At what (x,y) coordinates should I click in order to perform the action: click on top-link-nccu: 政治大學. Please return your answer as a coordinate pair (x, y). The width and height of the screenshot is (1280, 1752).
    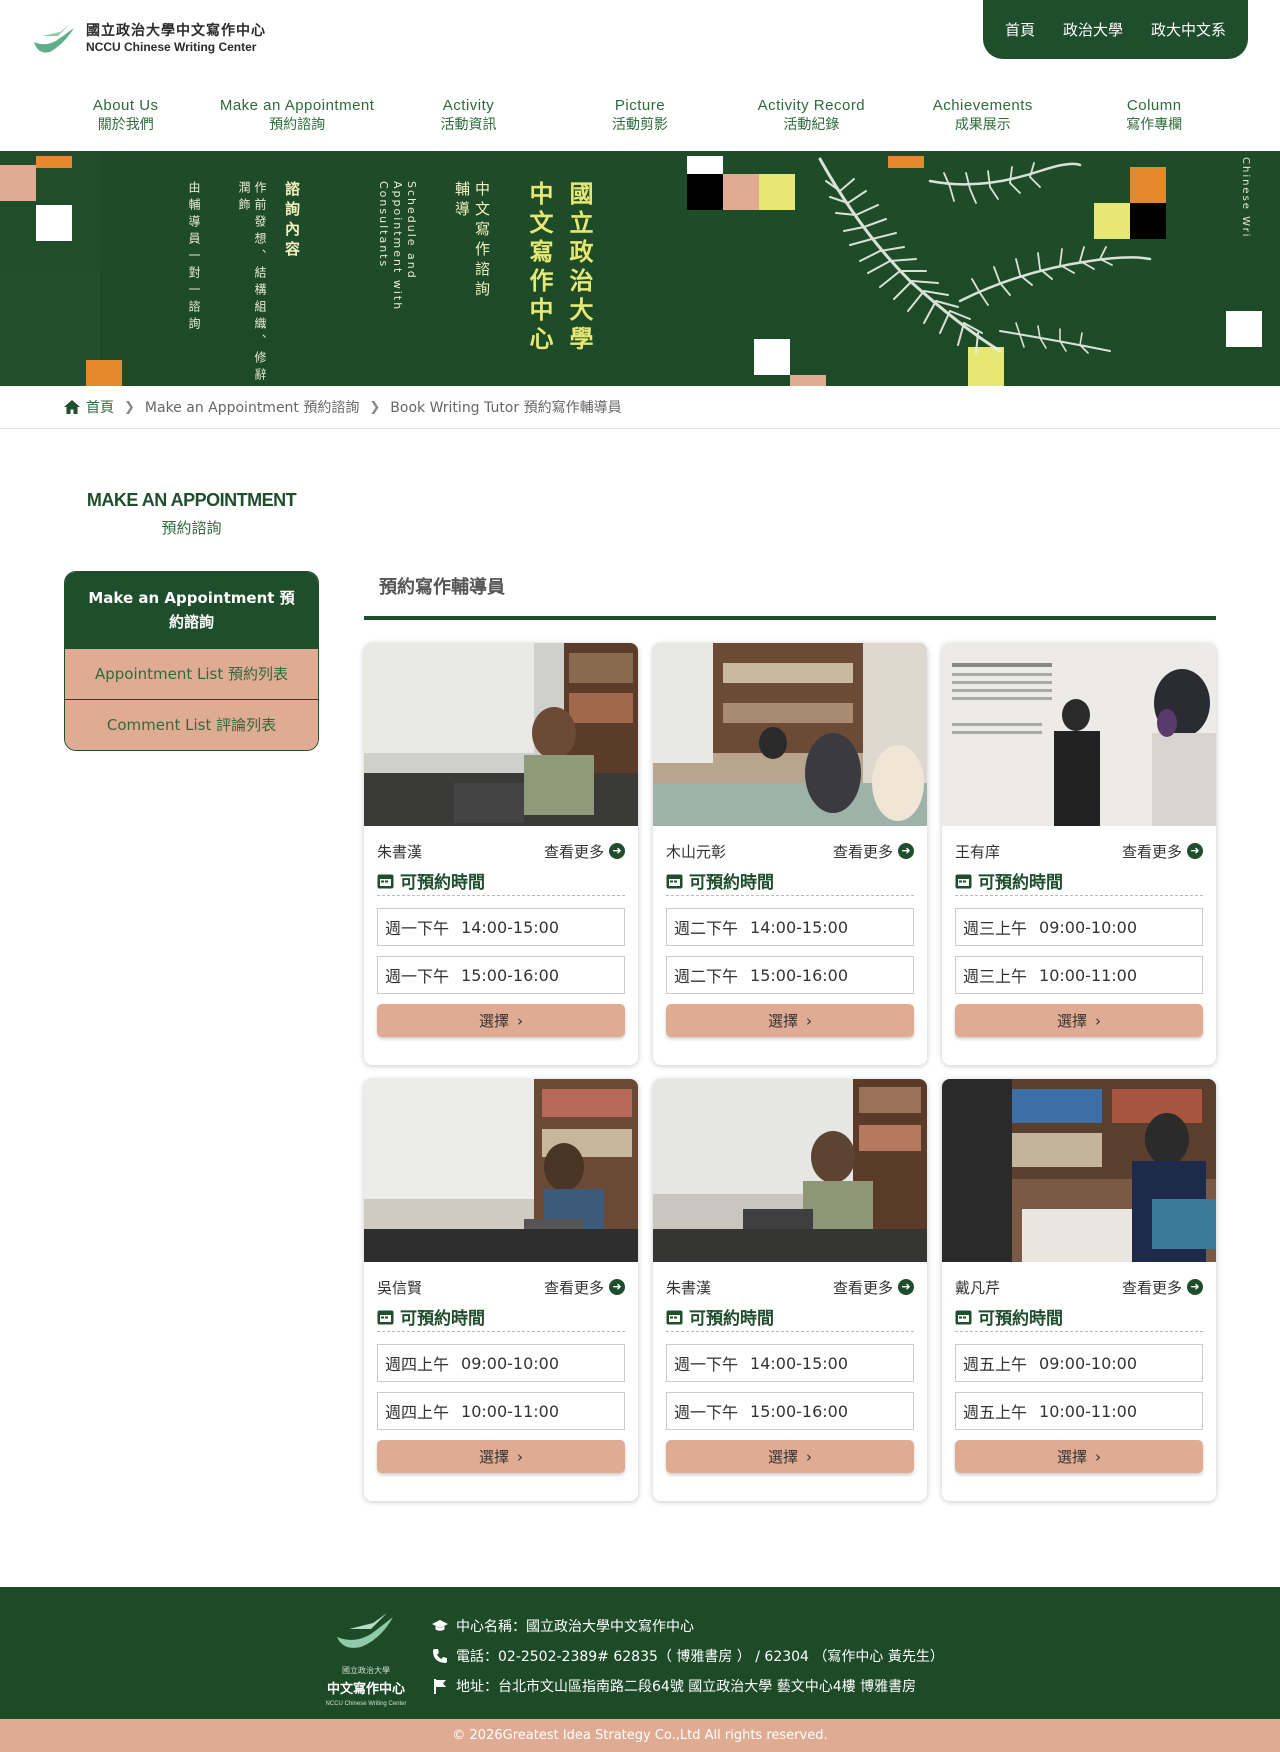
    Looking at the image, I should click on (1093, 29).